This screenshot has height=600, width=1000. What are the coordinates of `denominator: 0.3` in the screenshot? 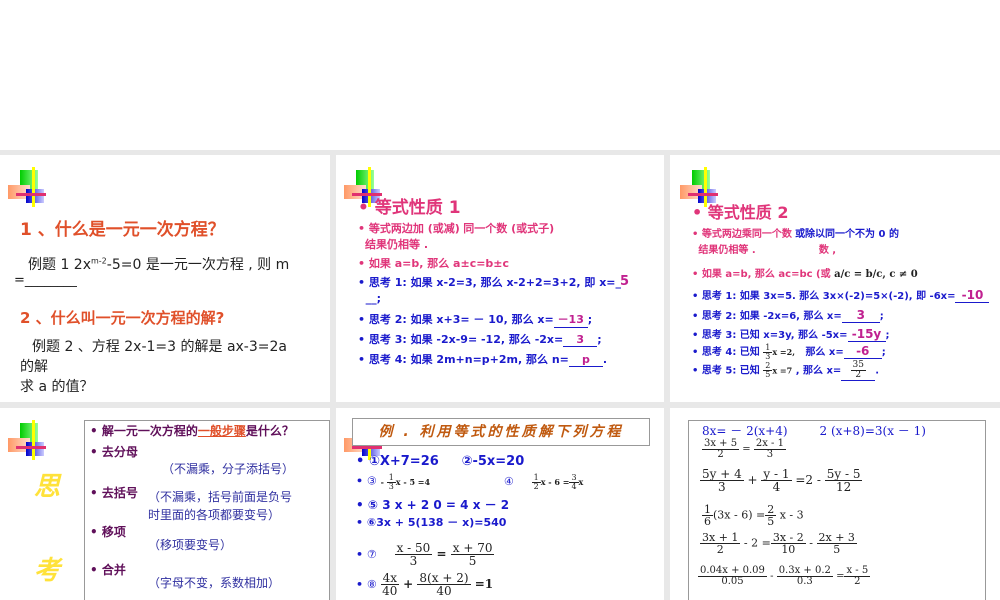 It's located at (804, 581).